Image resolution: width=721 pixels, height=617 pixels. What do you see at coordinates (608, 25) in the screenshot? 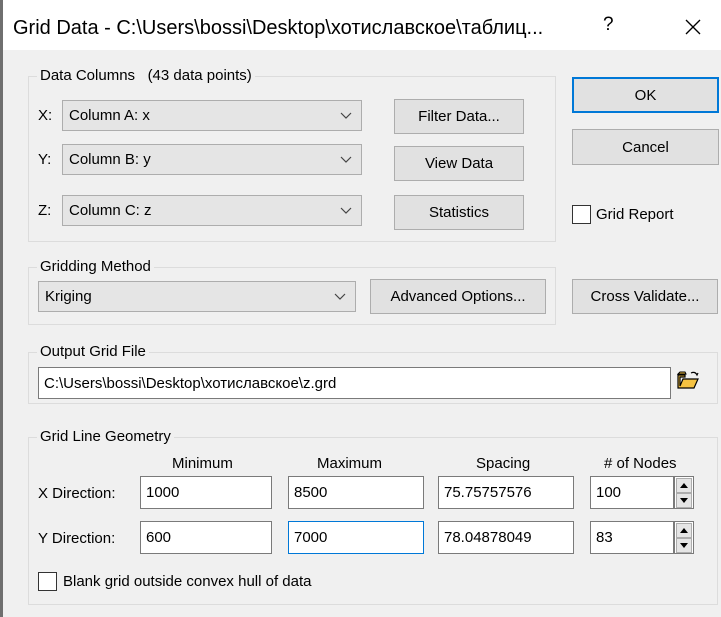
I see `help-button: ?` at bounding box center [608, 25].